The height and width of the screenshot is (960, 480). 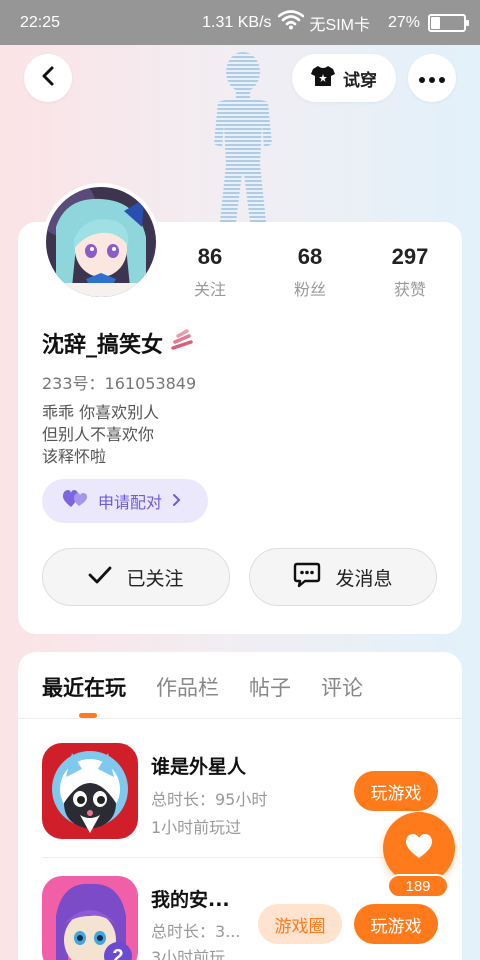 What do you see at coordinates (177, 501) in the screenshot?
I see `chevron-right-icon` at bounding box center [177, 501].